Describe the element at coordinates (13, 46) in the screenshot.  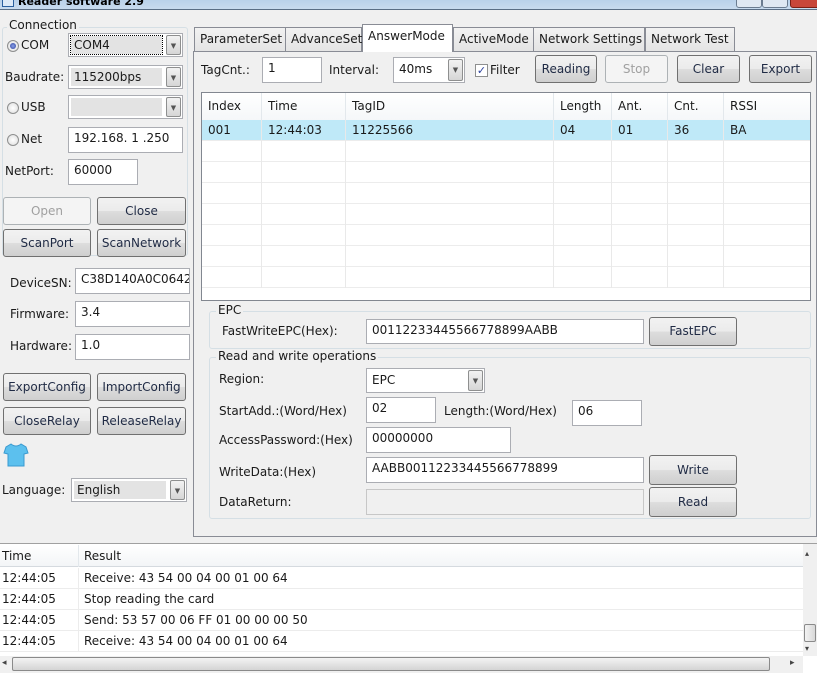
I see `com-radio` at that location.